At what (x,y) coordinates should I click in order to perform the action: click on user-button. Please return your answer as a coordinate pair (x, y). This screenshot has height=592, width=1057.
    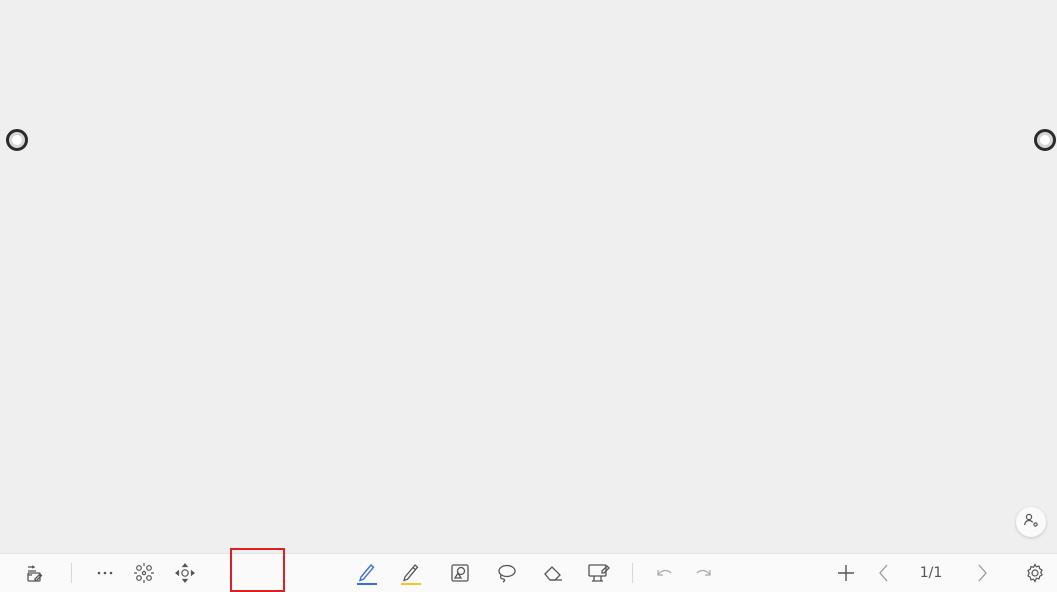
    Looking at the image, I should click on (1031, 522).